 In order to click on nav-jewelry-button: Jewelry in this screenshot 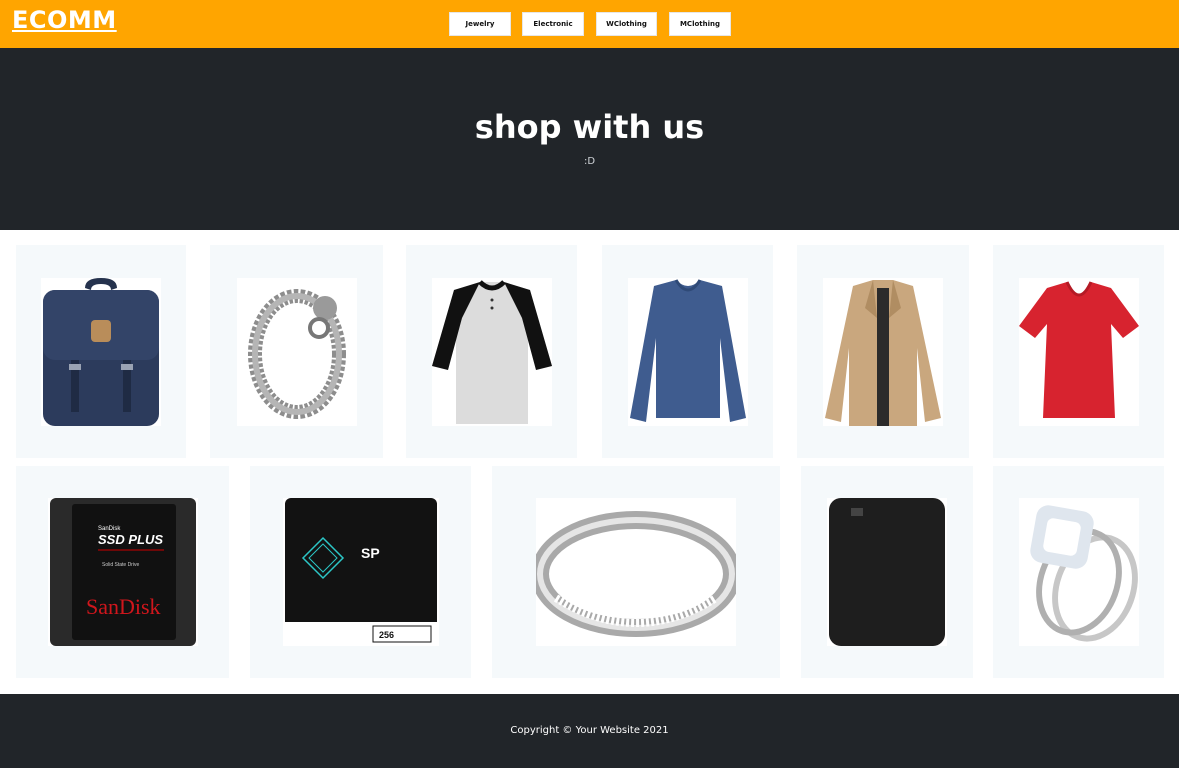, I will do `click(480, 24)`.